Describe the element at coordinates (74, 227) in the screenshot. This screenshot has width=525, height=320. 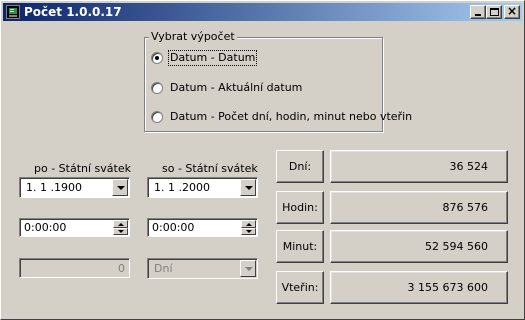
I see `from-time-input: 0:00:00` at that location.